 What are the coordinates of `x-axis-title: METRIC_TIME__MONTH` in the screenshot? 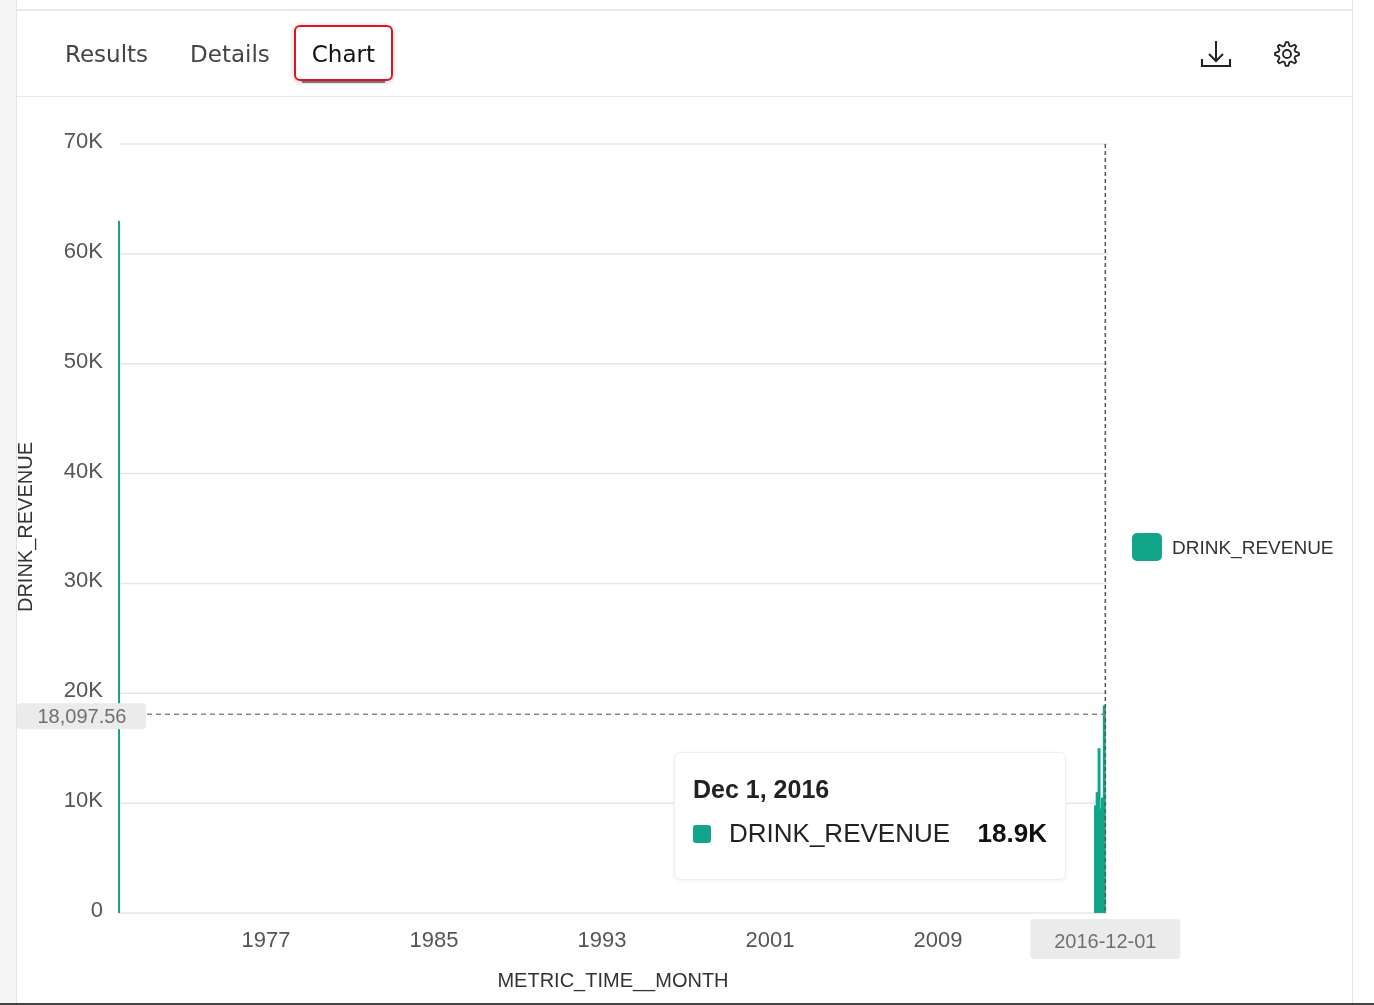 It's located at (613, 980).